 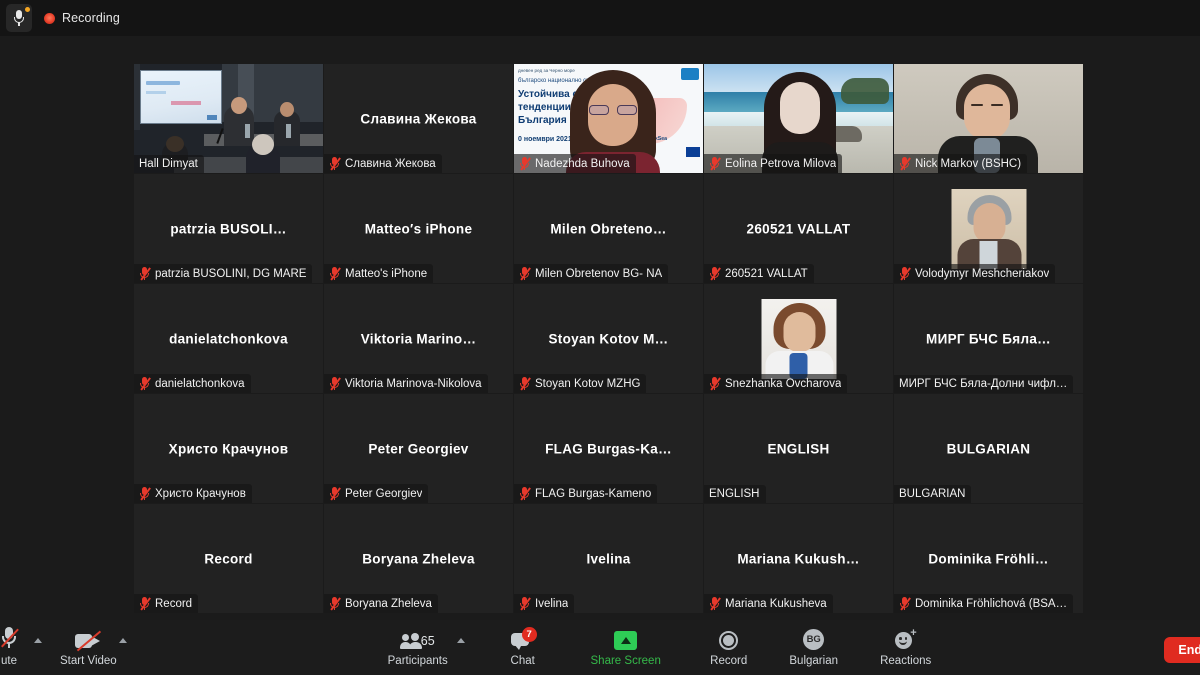 I want to click on participant-name: Volodymyr Meshcheriakov, so click(x=982, y=273).